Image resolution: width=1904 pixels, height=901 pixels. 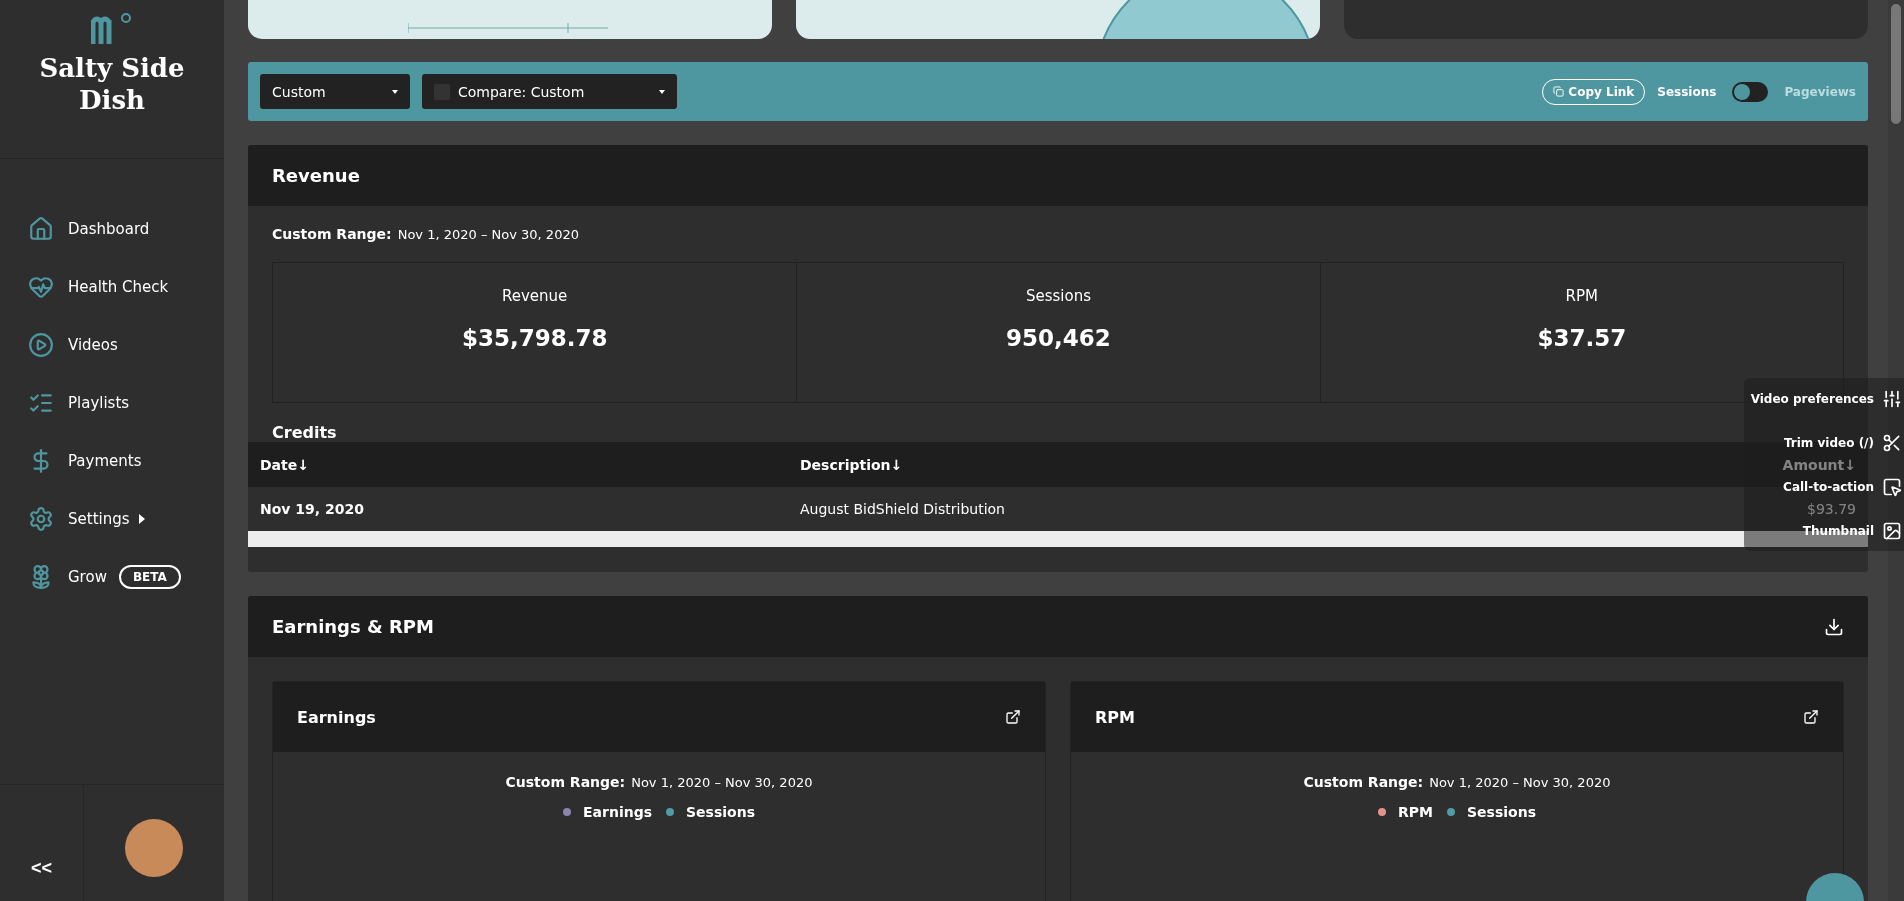 I want to click on stat-label: Revenue, so click(x=535, y=296).